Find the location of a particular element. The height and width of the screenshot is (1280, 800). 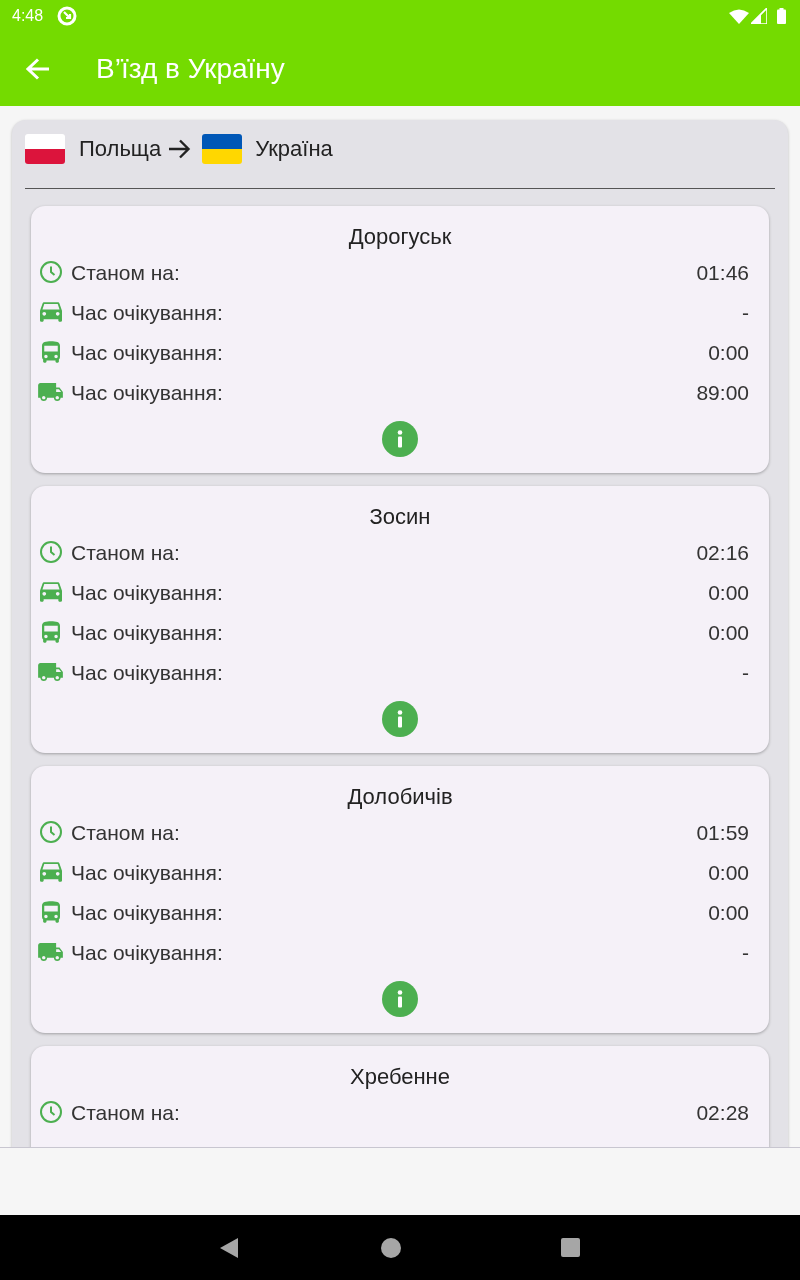

screen-title: В’їзд в Україну is located at coordinates (190, 69).